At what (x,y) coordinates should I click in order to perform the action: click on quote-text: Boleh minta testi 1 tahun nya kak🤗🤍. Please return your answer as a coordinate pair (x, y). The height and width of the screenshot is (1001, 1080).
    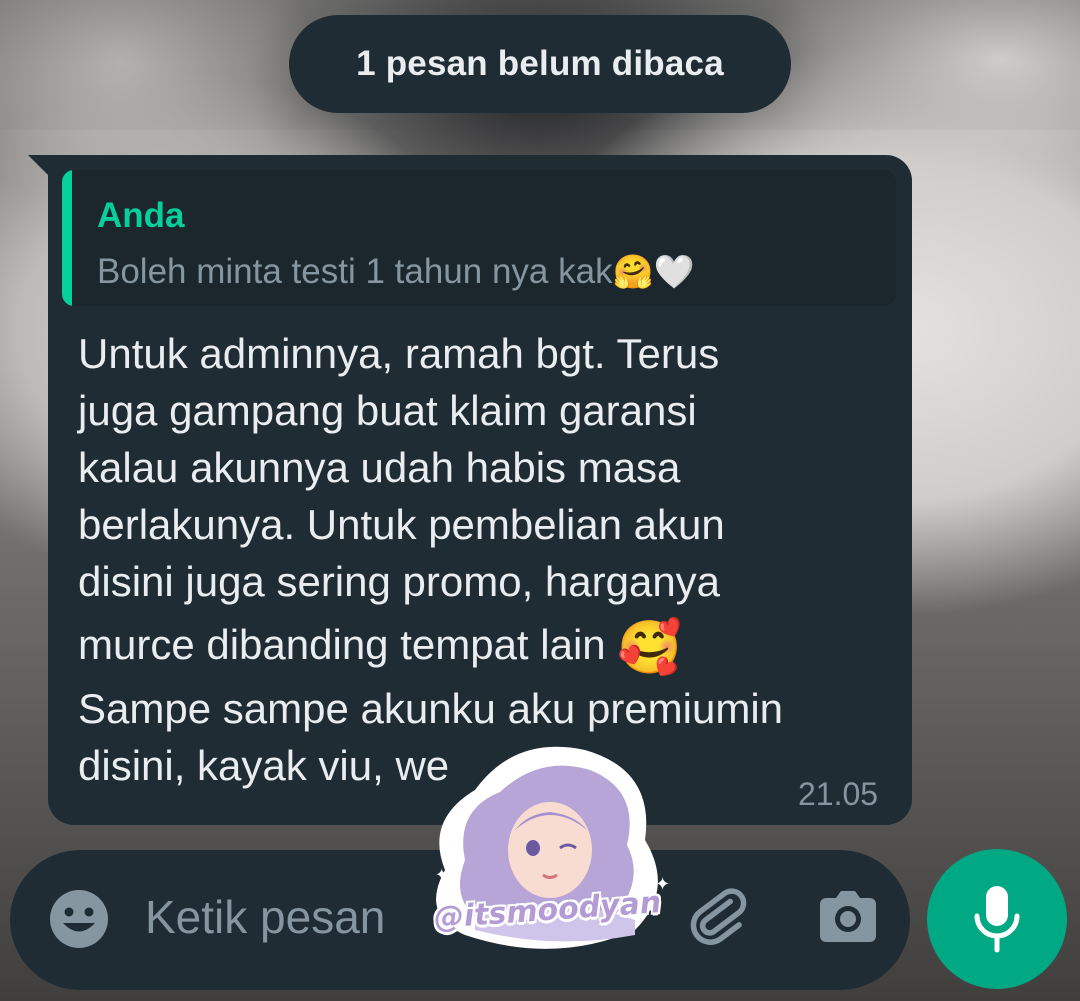
    Looking at the image, I should click on (396, 272).